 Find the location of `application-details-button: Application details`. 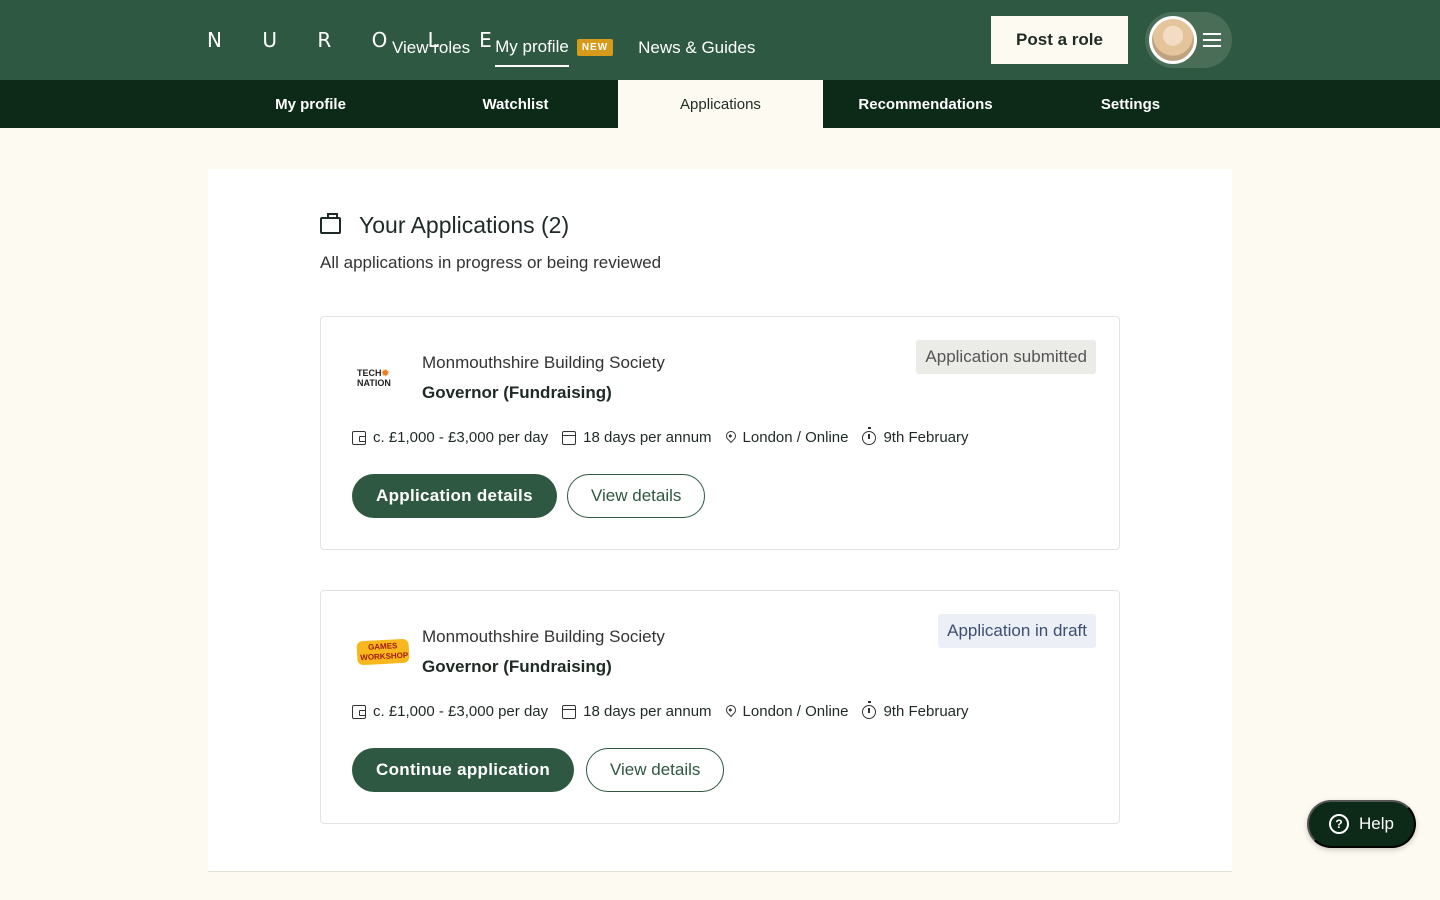

application-details-button: Application details is located at coordinates (454, 496).